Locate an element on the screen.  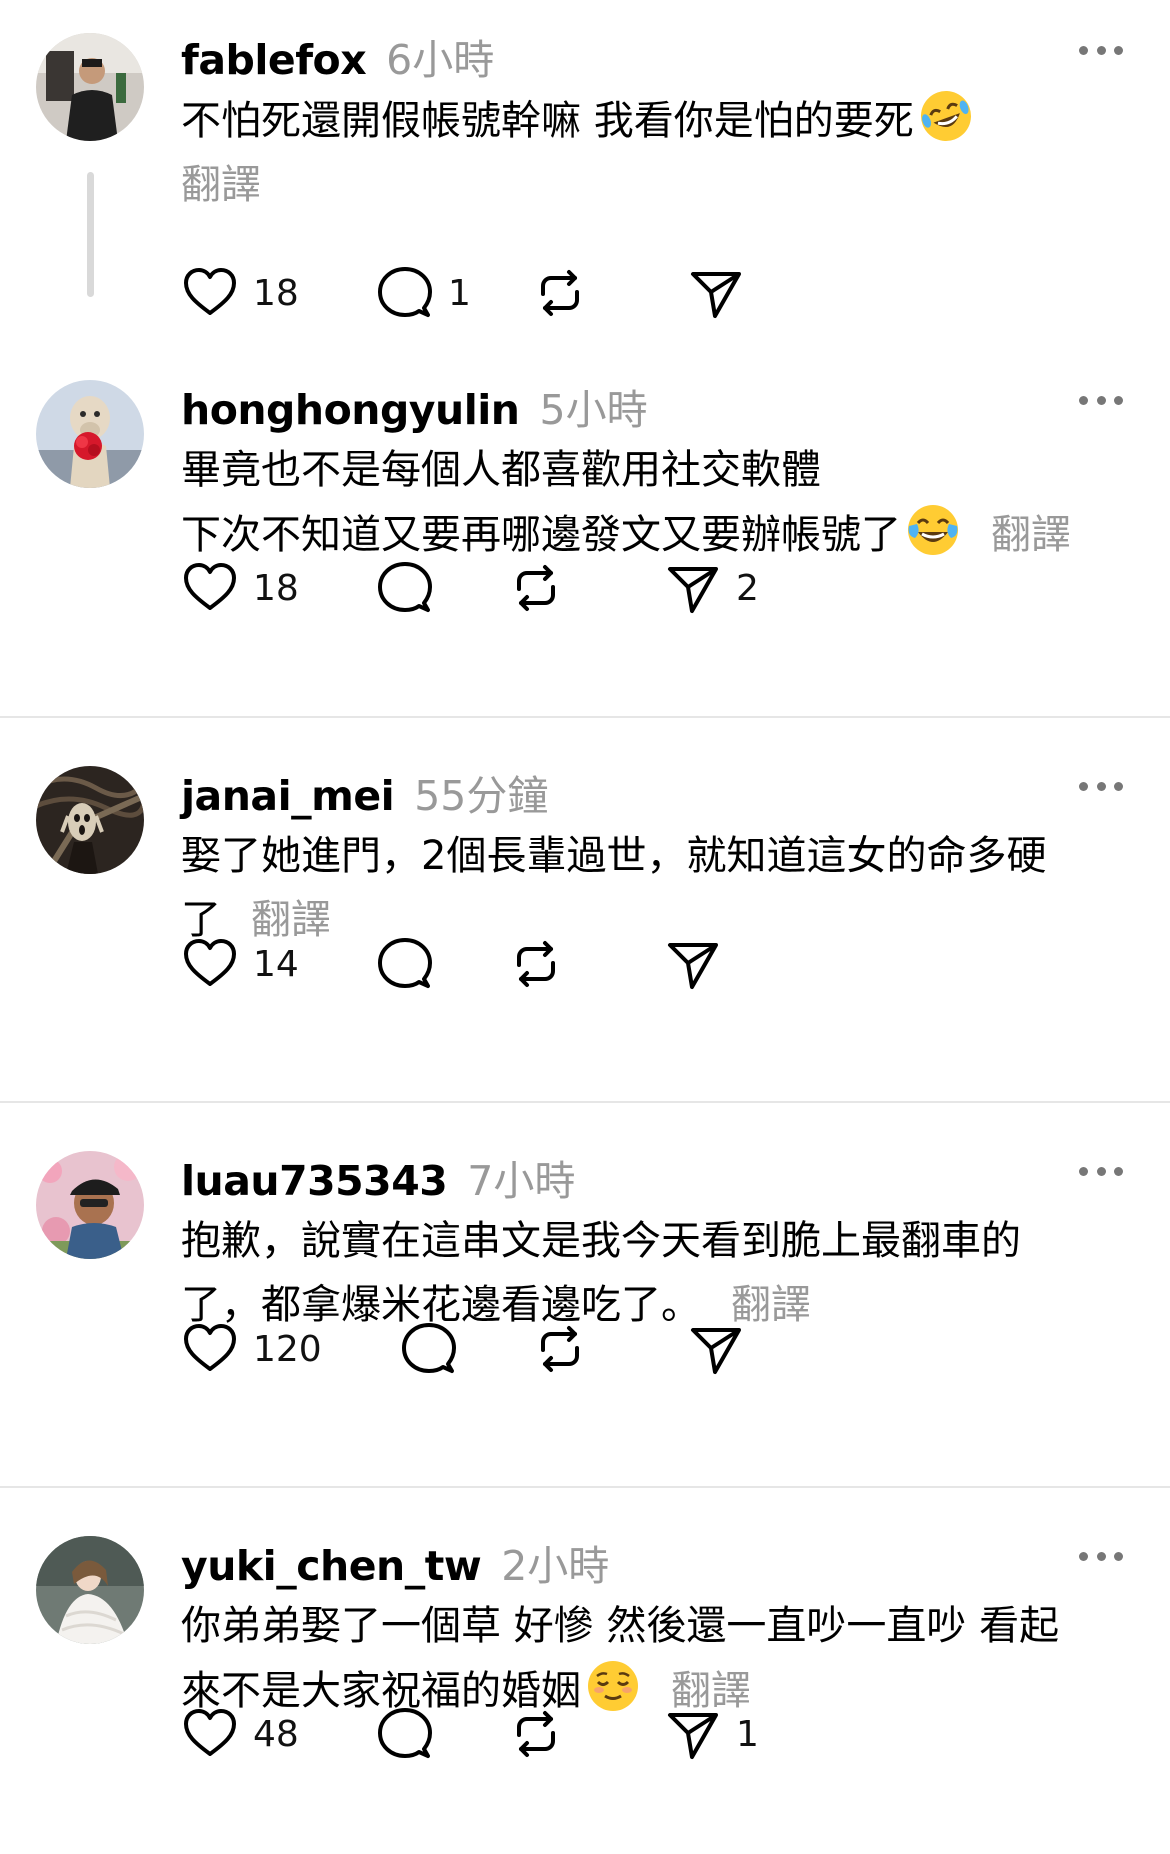
username: honghongyulin is located at coordinates (350, 410).